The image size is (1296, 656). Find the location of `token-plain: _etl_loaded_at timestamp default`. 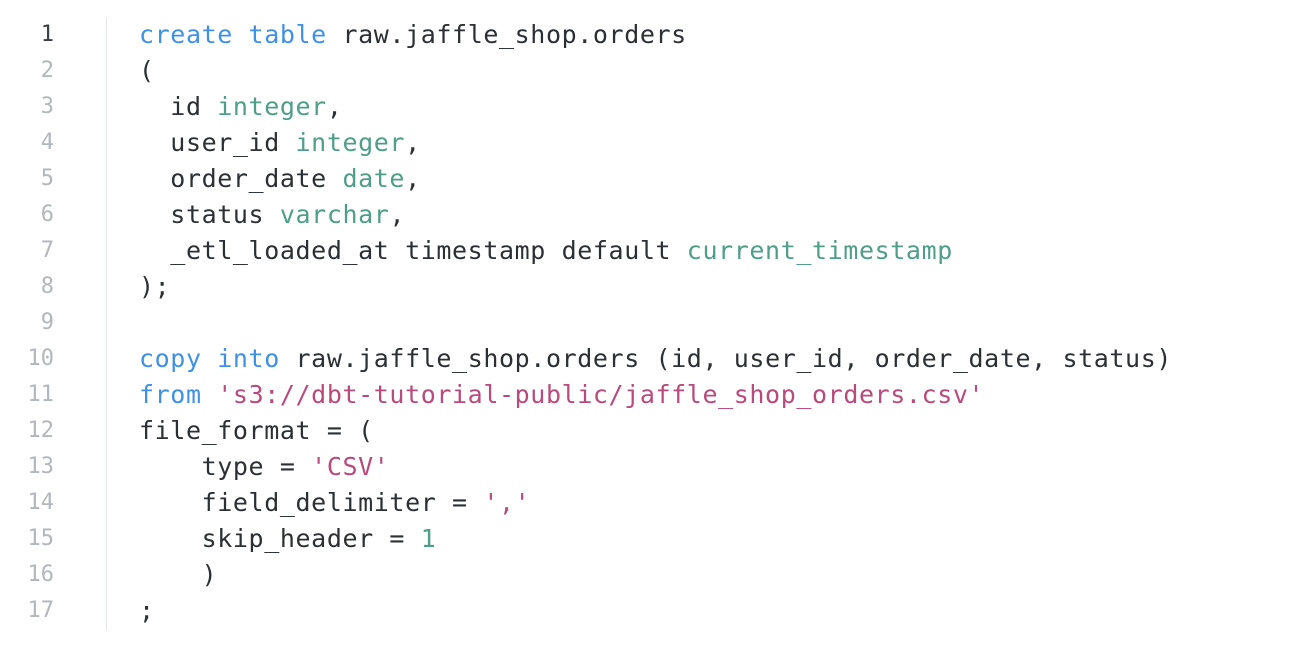

token-plain: _etl_loaded_at timestamp default is located at coordinates (413, 250).